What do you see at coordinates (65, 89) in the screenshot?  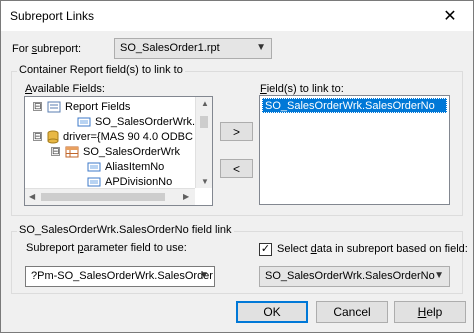 I see `available-fields-label: Available Fields:` at bounding box center [65, 89].